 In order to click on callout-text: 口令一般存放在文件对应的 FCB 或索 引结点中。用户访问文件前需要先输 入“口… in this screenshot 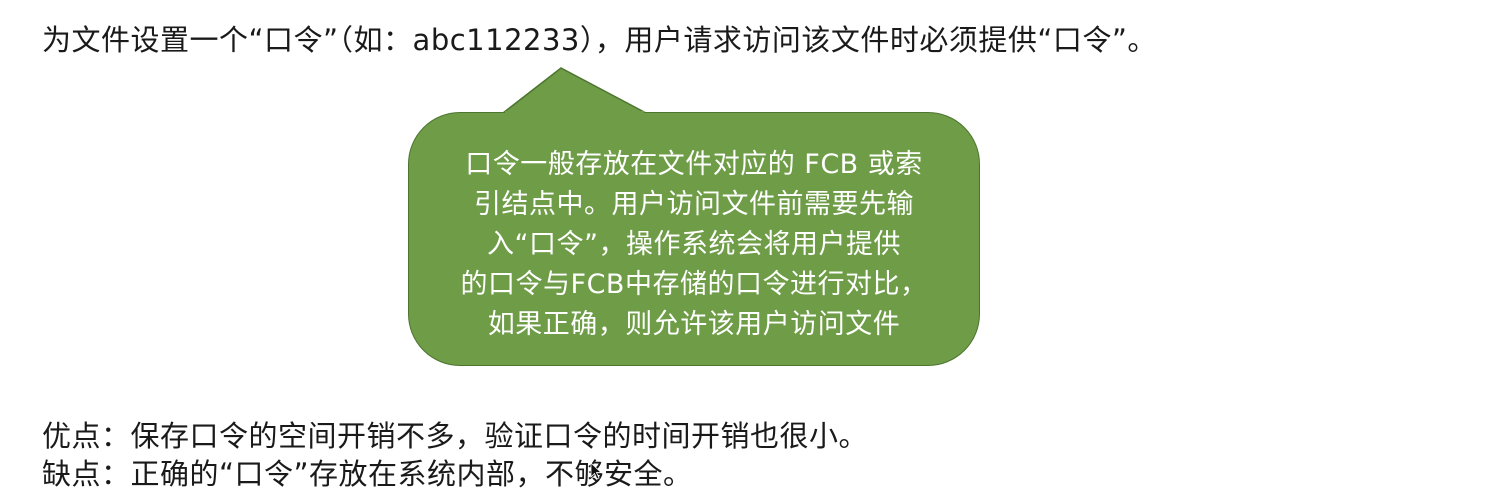, I will do `click(694, 245)`.